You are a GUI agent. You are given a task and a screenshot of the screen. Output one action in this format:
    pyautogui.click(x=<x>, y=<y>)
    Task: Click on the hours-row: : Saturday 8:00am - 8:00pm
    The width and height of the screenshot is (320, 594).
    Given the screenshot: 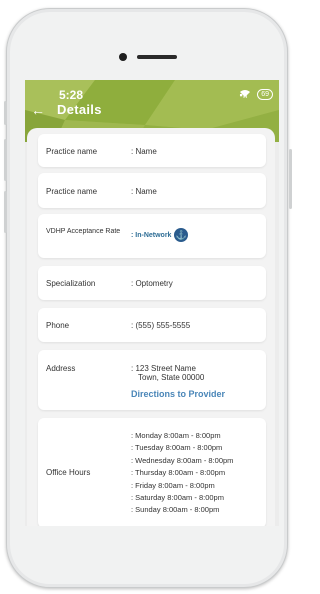 What is the action you would take?
    pyautogui.click(x=177, y=498)
    